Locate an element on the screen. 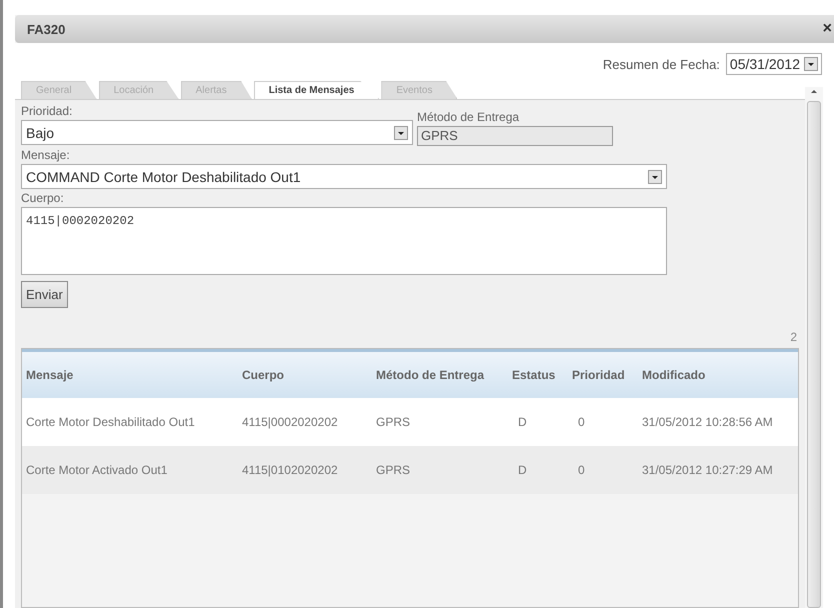 The width and height of the screenshot is (834, 608). column-header: Prioridad is located at coordinates (603, 375).